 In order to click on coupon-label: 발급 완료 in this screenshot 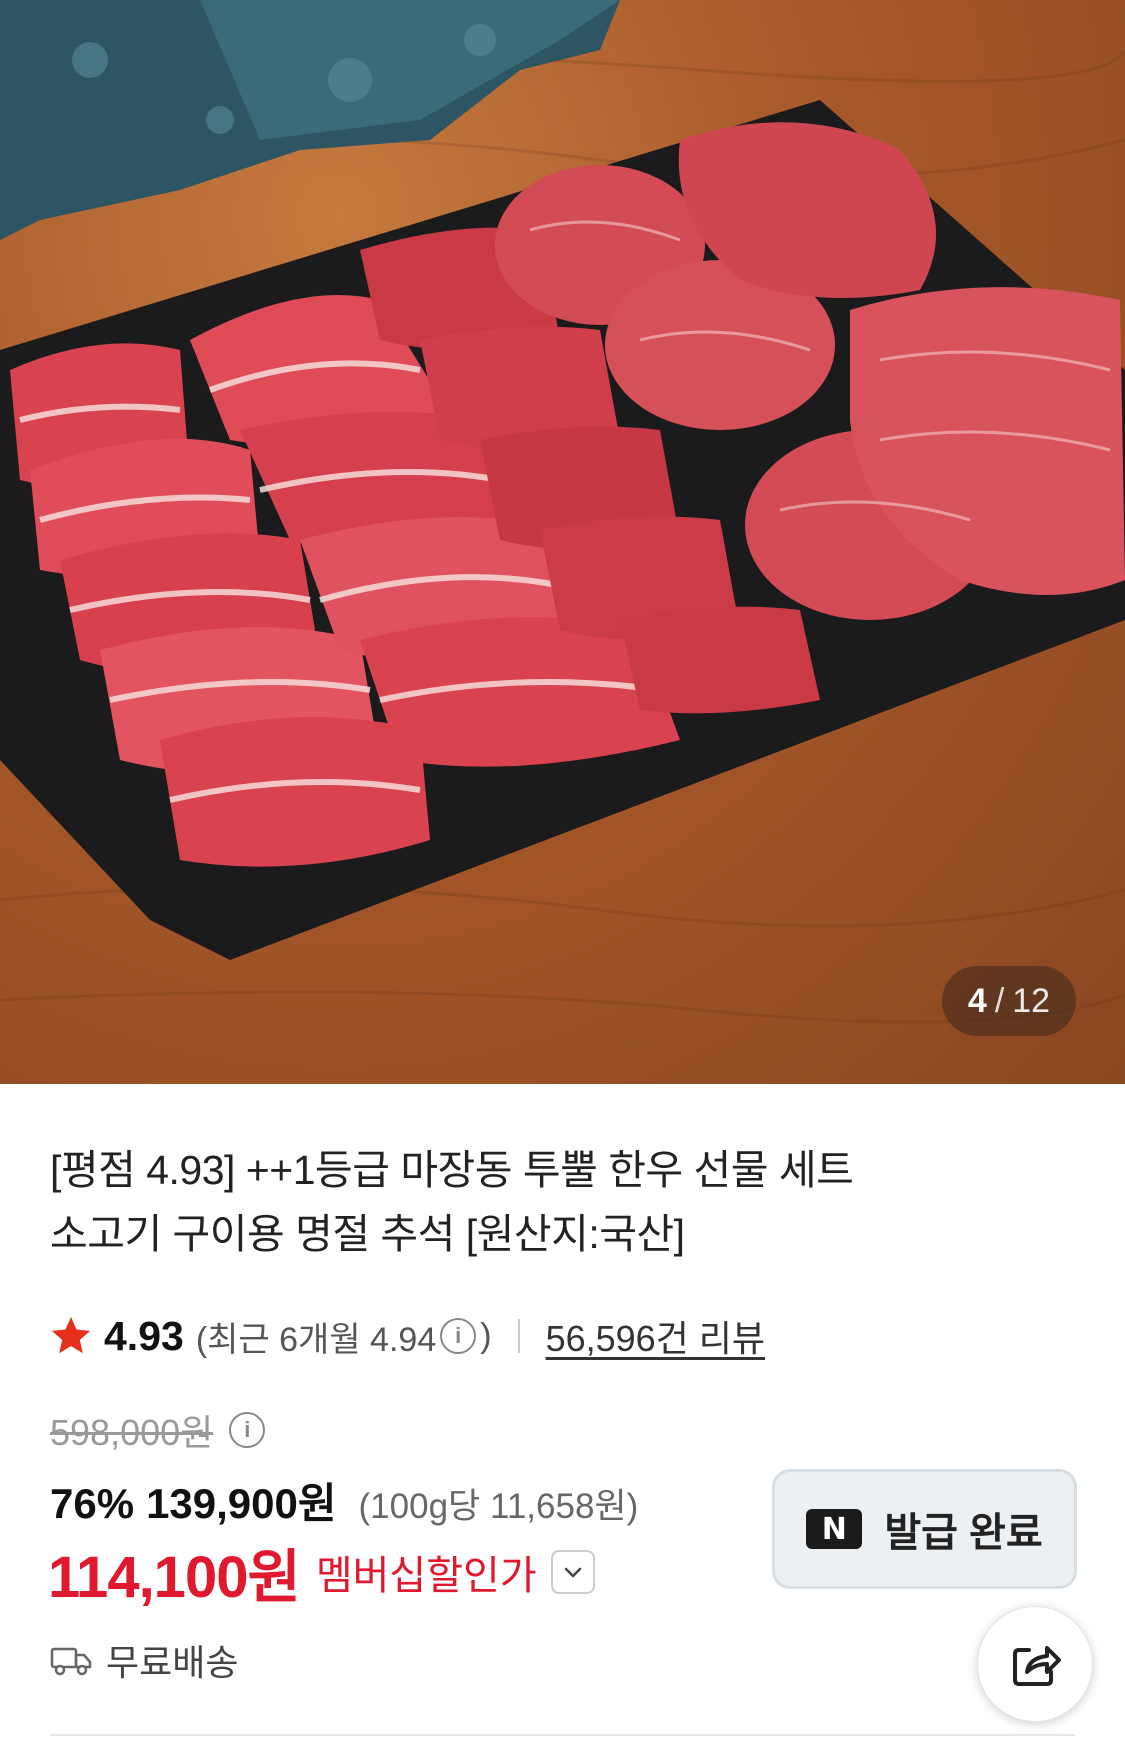, I will do `click(963, 1533)`.